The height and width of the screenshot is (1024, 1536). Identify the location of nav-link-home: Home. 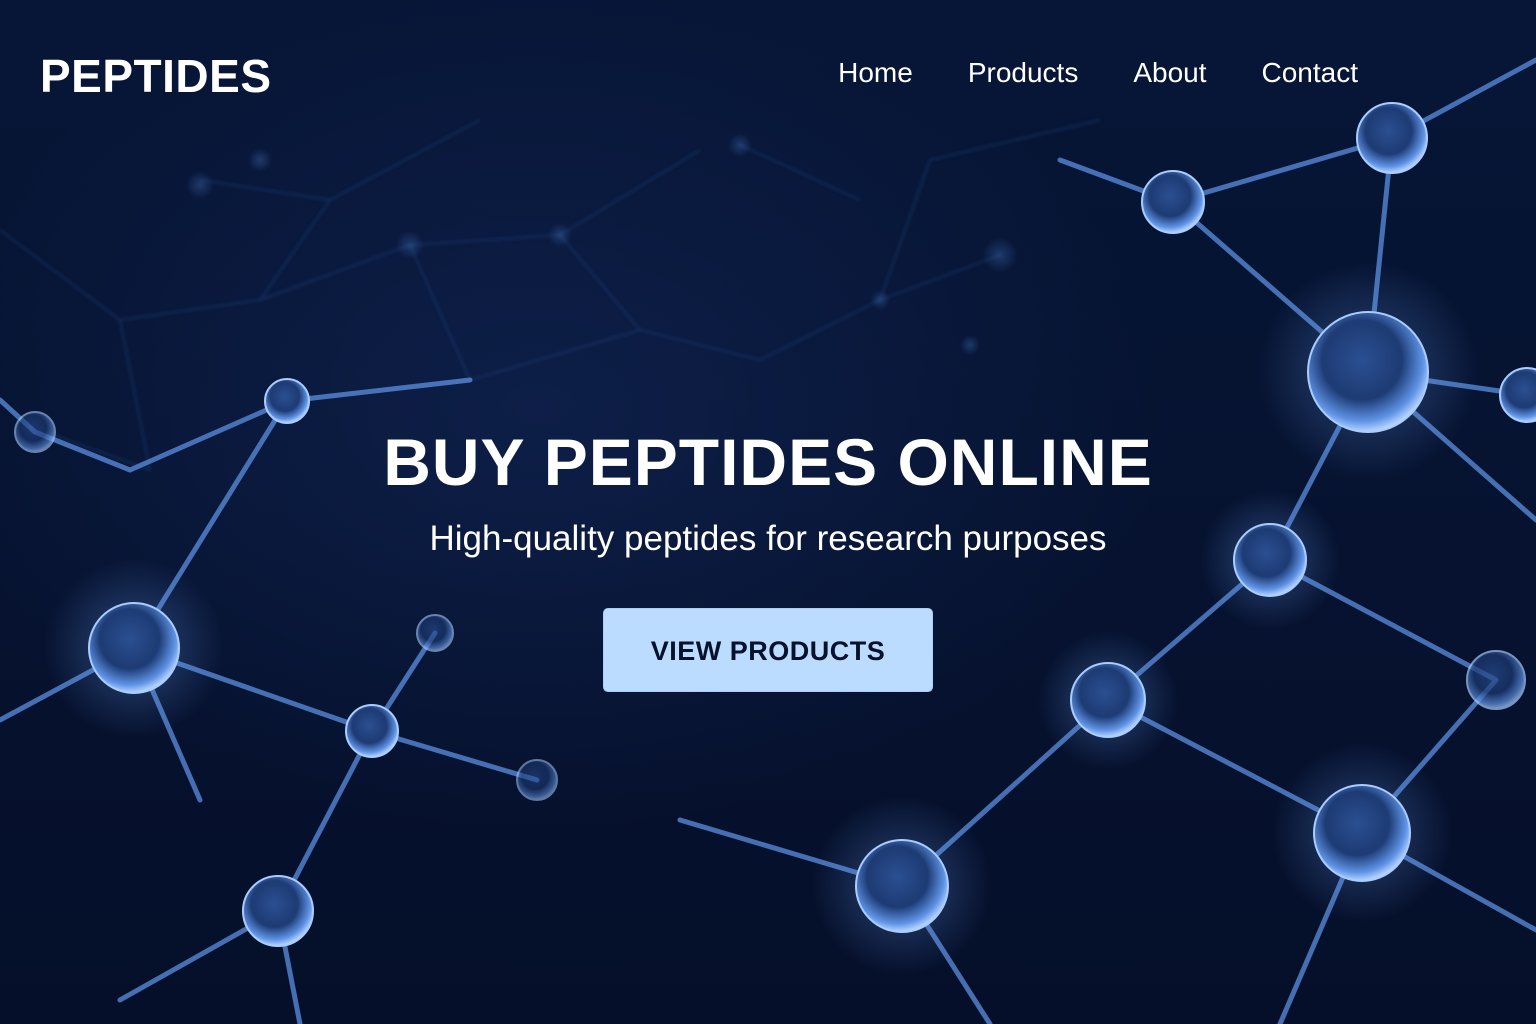
(875, 73).